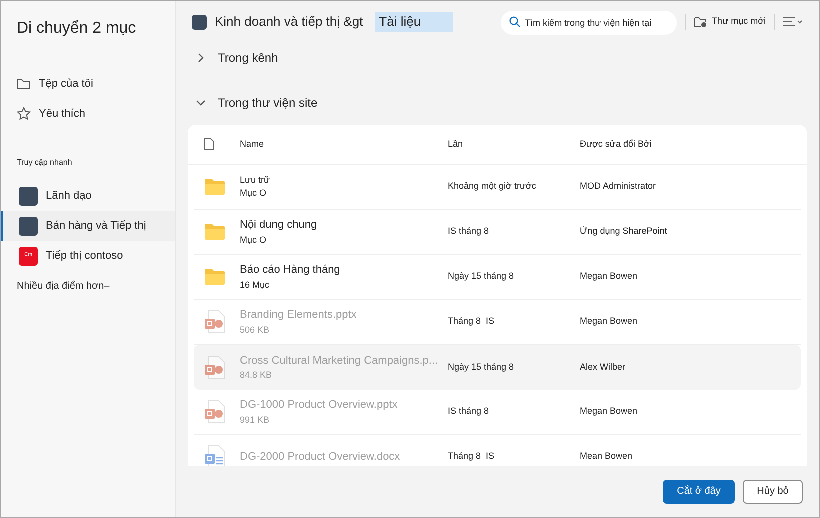  I want to click on cut-here-button: Cắt ở đây, so click(699, 492).